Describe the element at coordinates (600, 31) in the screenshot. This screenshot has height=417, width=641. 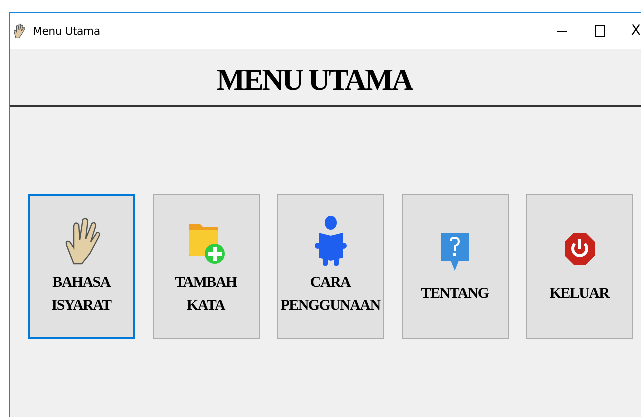
I see `maximize-icon` at that location.